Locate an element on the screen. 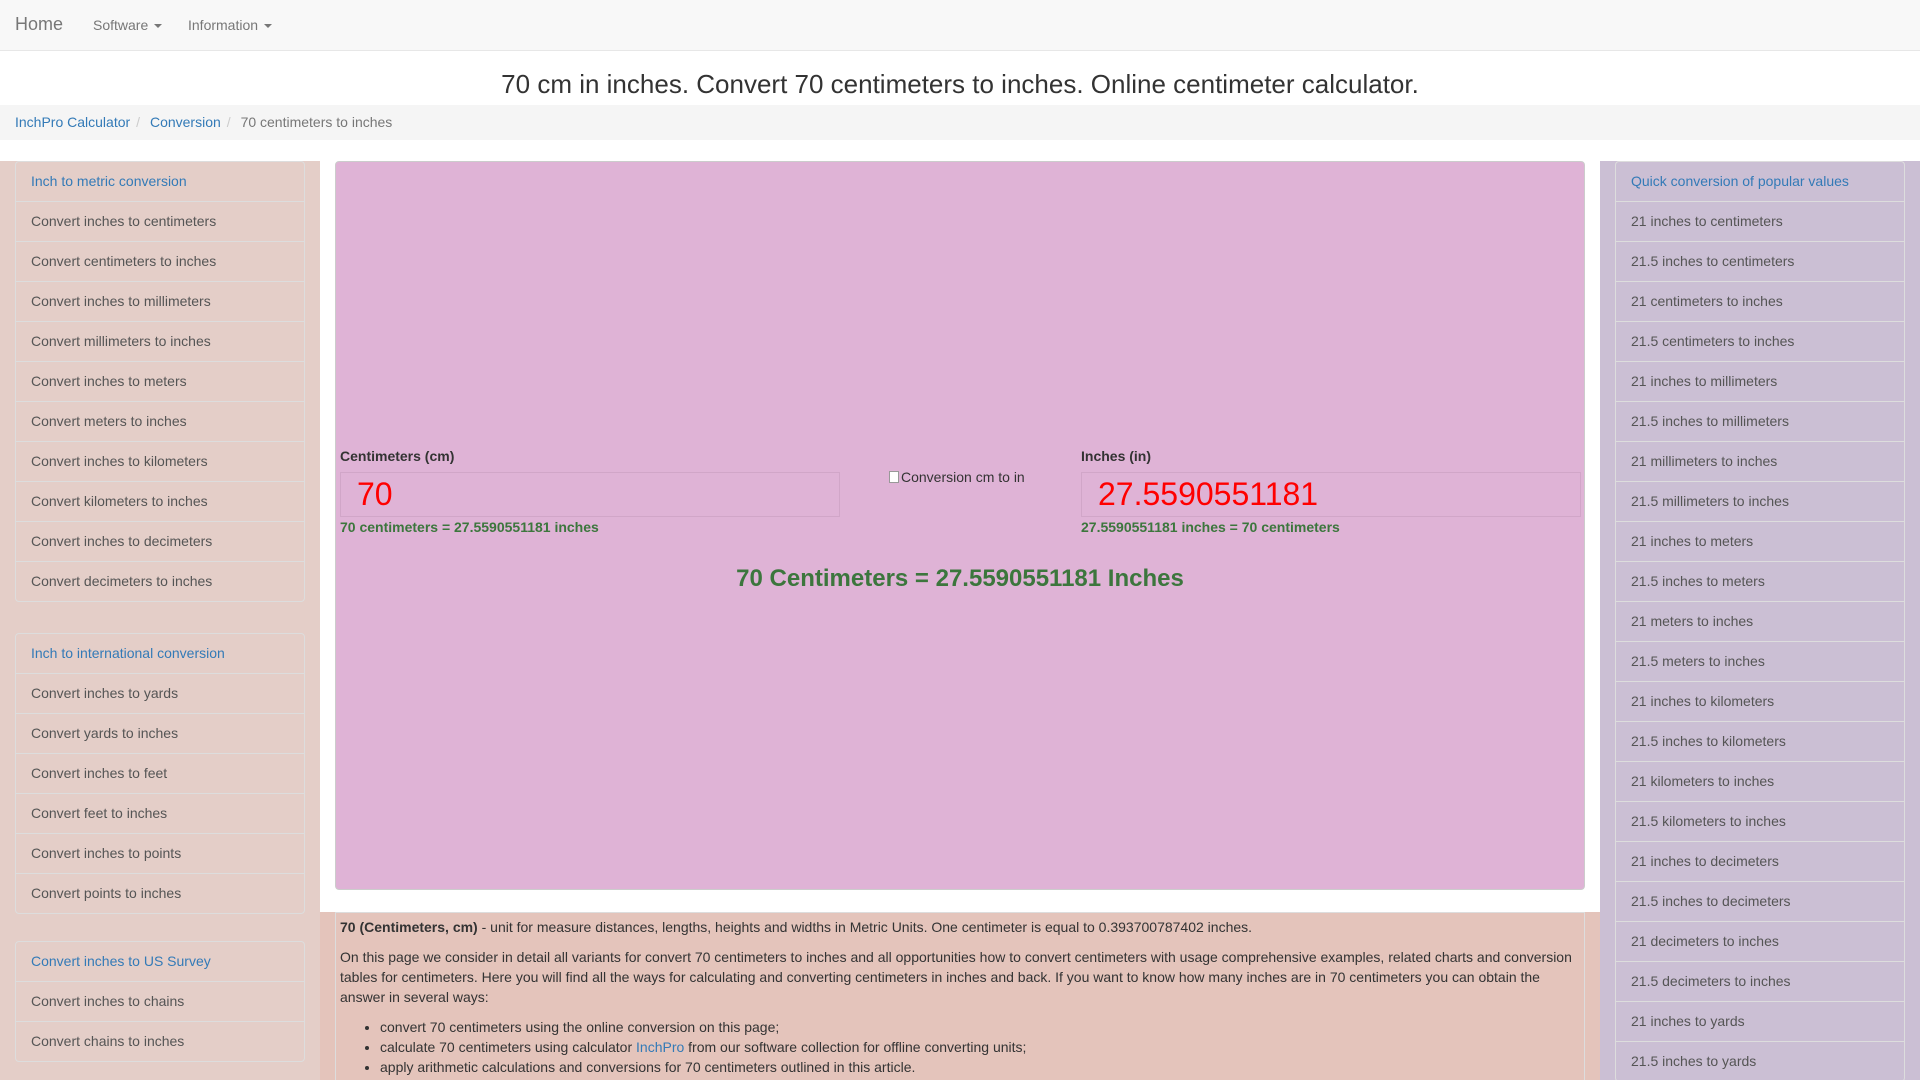 The height and width of the screenshot is (1080, 1920). centimeters-input is located at coordinates (590, 494).